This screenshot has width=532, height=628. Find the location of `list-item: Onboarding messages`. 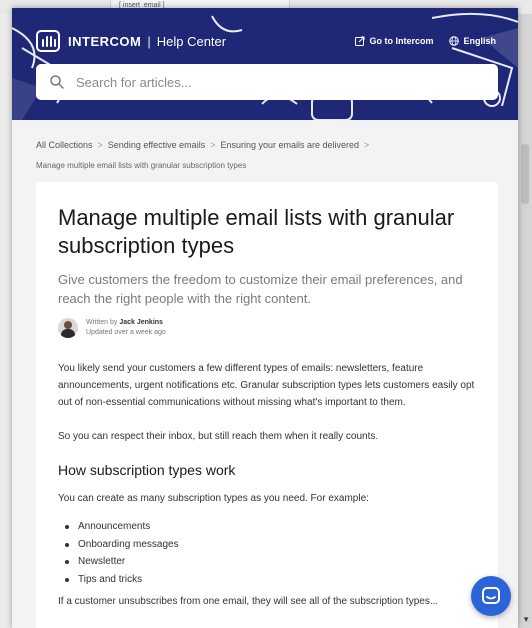

list-item: Onboarding messages is located at coordinates (267, 545).